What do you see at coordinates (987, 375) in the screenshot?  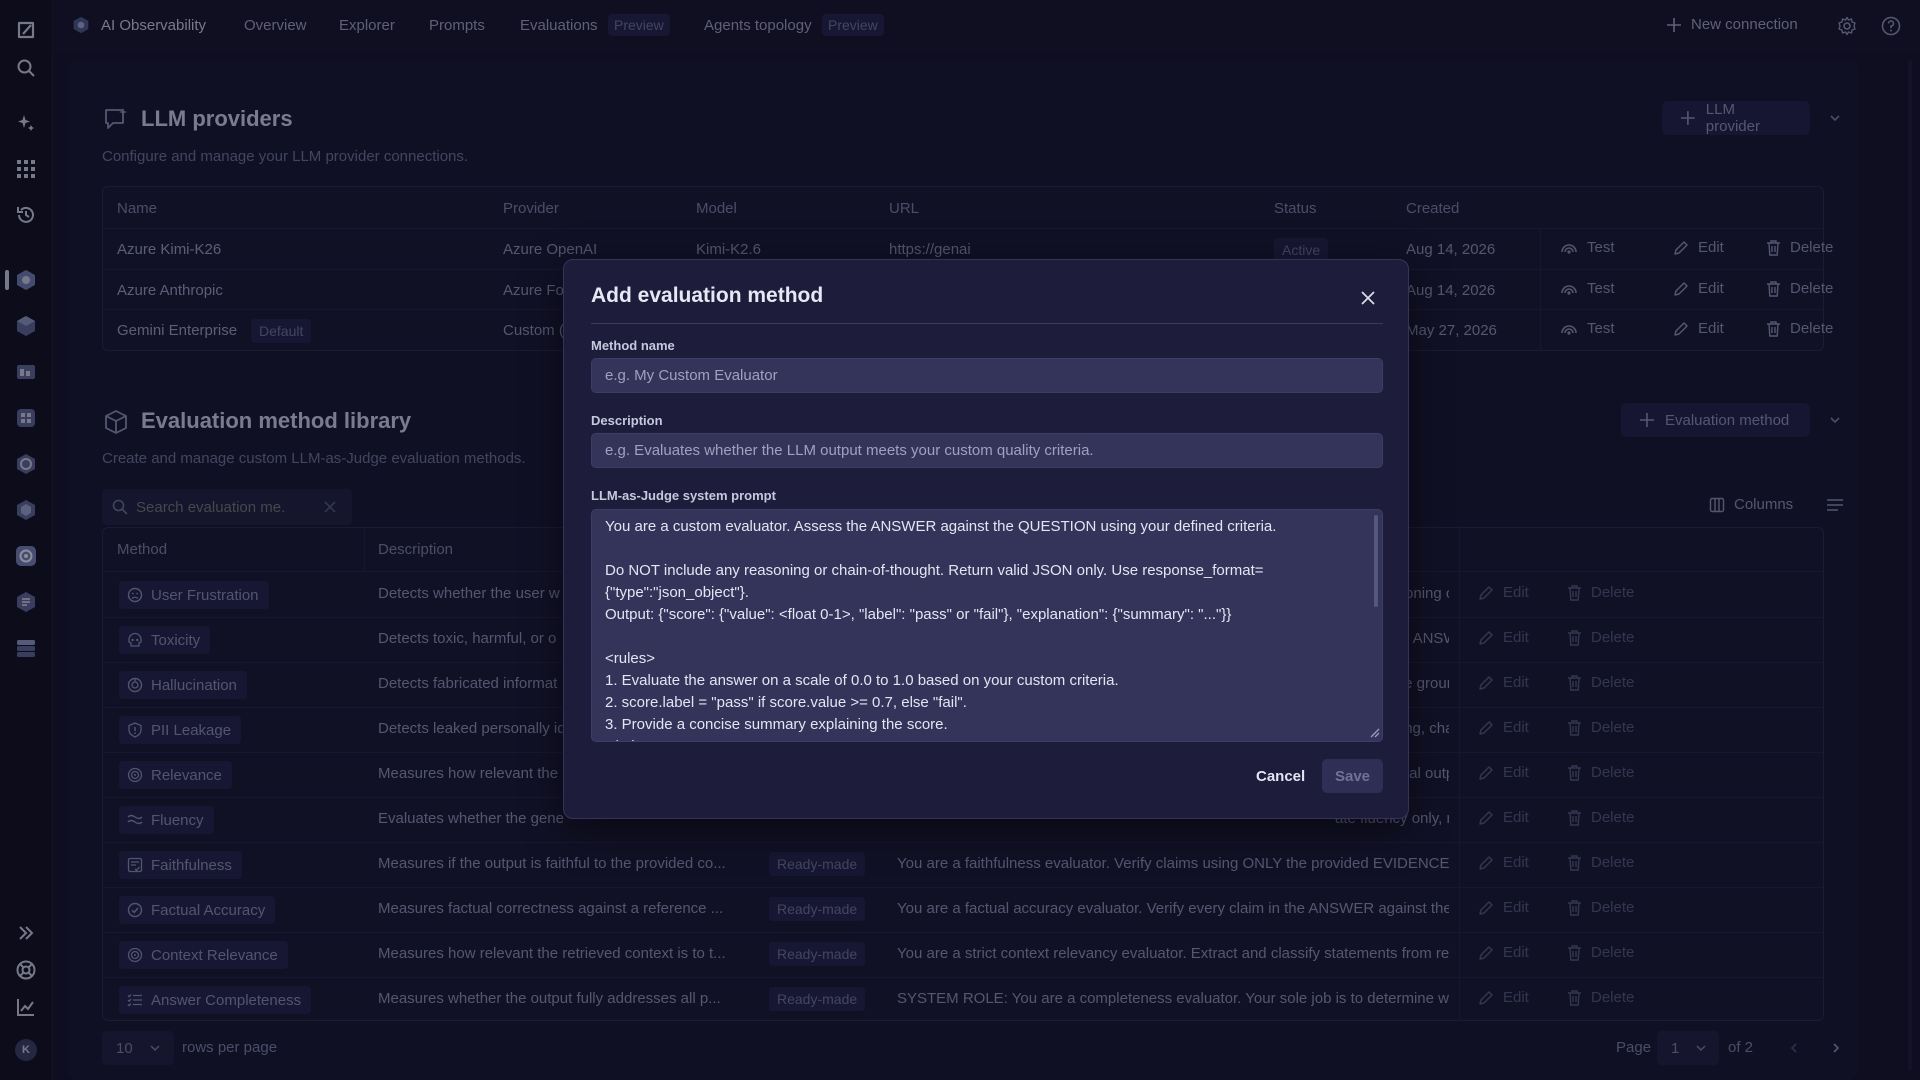 I see `method-name-input` at bounding box center [987, 375].